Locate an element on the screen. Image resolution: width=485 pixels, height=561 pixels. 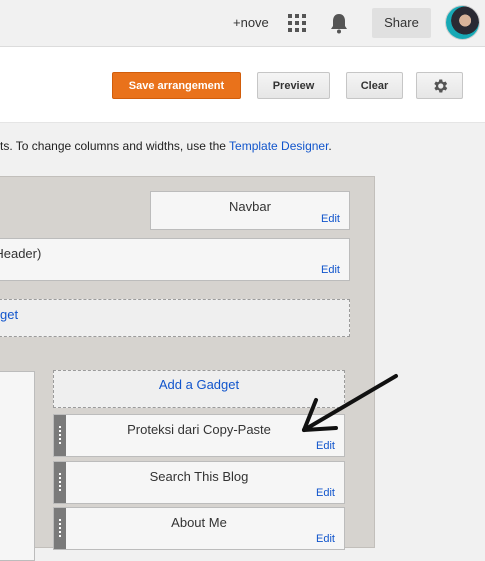
share-button: Share is located at coordinates (401, 23).